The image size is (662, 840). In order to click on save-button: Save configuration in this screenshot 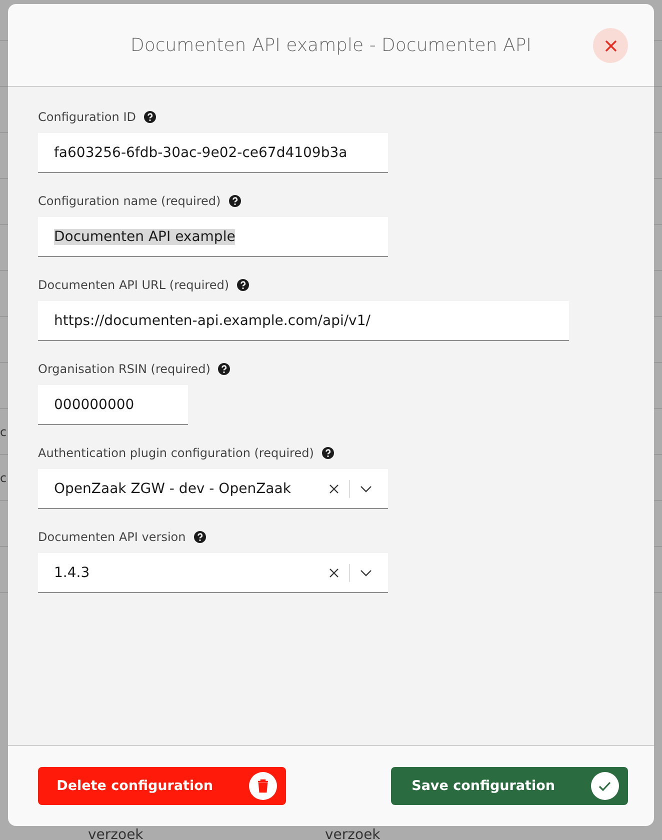, I will do `click(509, 786)`.